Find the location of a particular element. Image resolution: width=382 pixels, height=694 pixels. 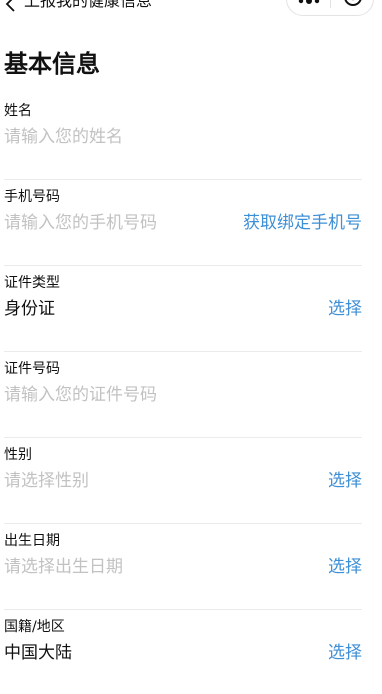

gender-select-button: 选择 is located at coordinates (345, 481).